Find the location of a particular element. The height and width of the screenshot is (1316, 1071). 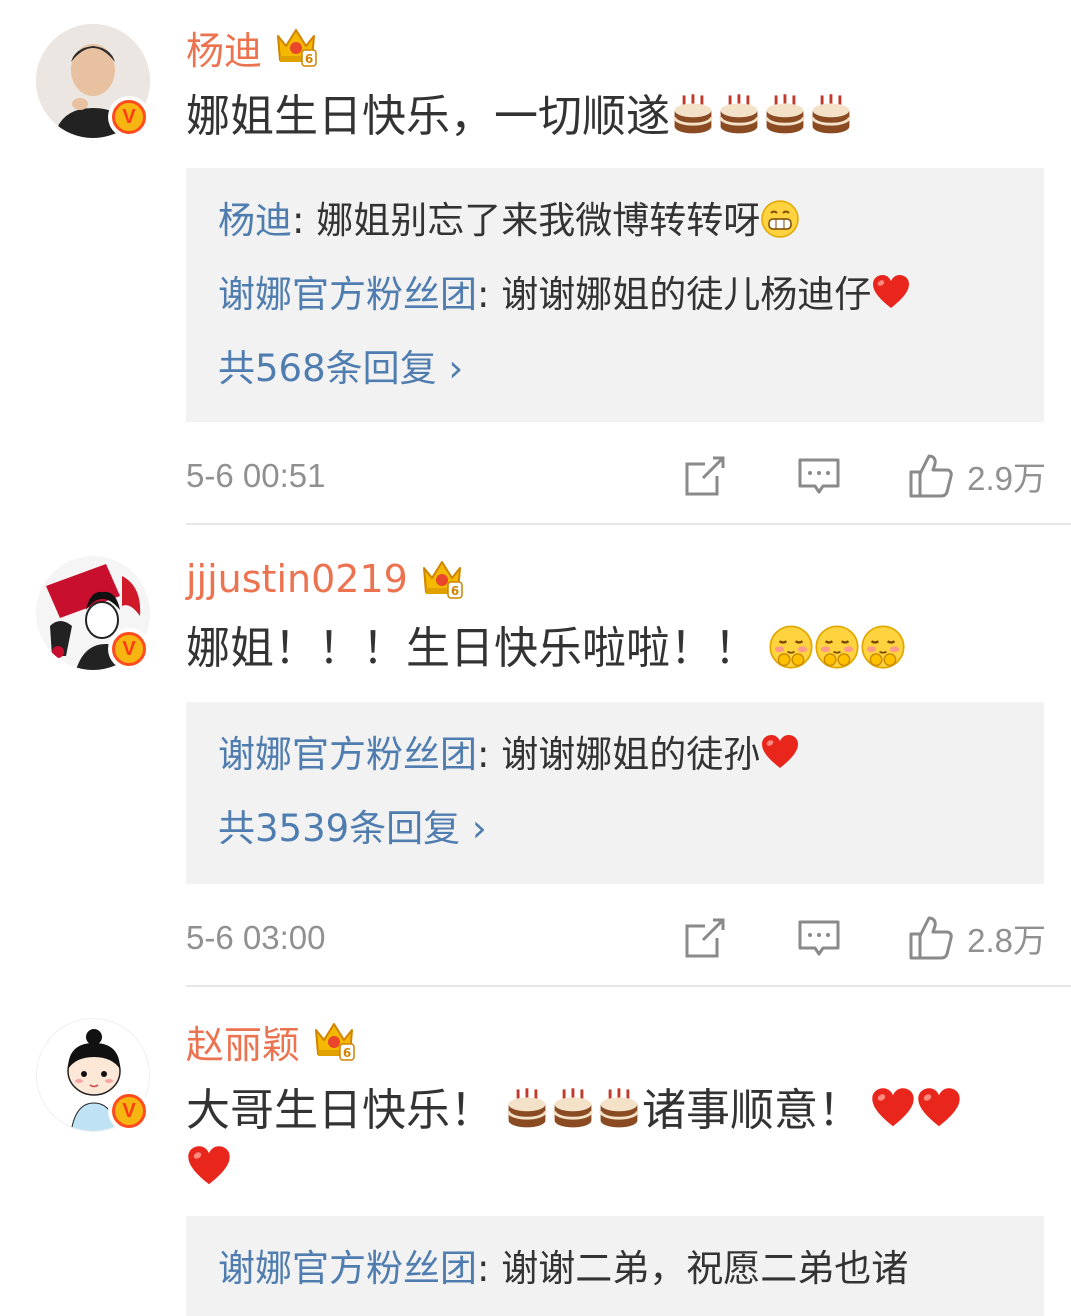

like-button: 2.8万 is located at coordinates (976, 938).